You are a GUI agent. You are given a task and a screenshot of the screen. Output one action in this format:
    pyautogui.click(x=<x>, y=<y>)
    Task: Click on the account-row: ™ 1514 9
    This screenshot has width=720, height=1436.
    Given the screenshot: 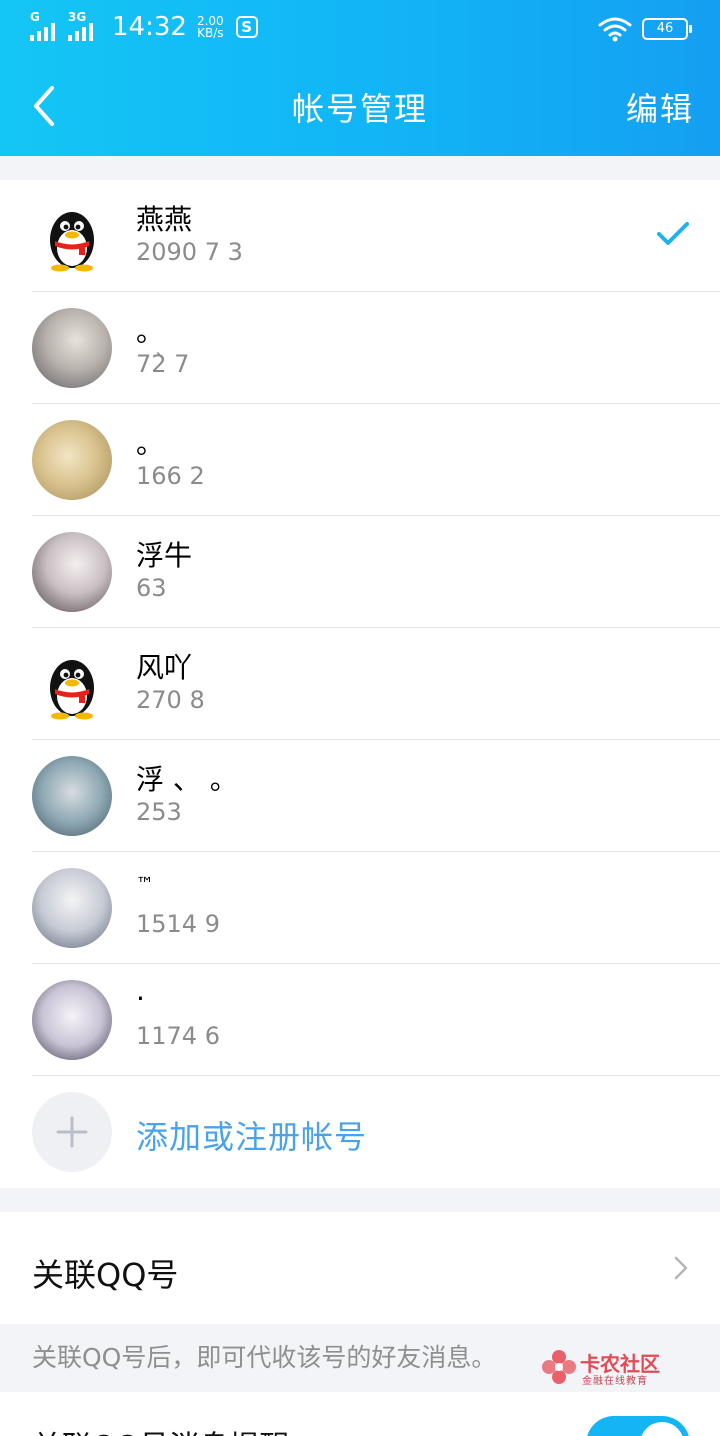 What is the action you would take?
    pyautogui.click(x=360, y=908)
    